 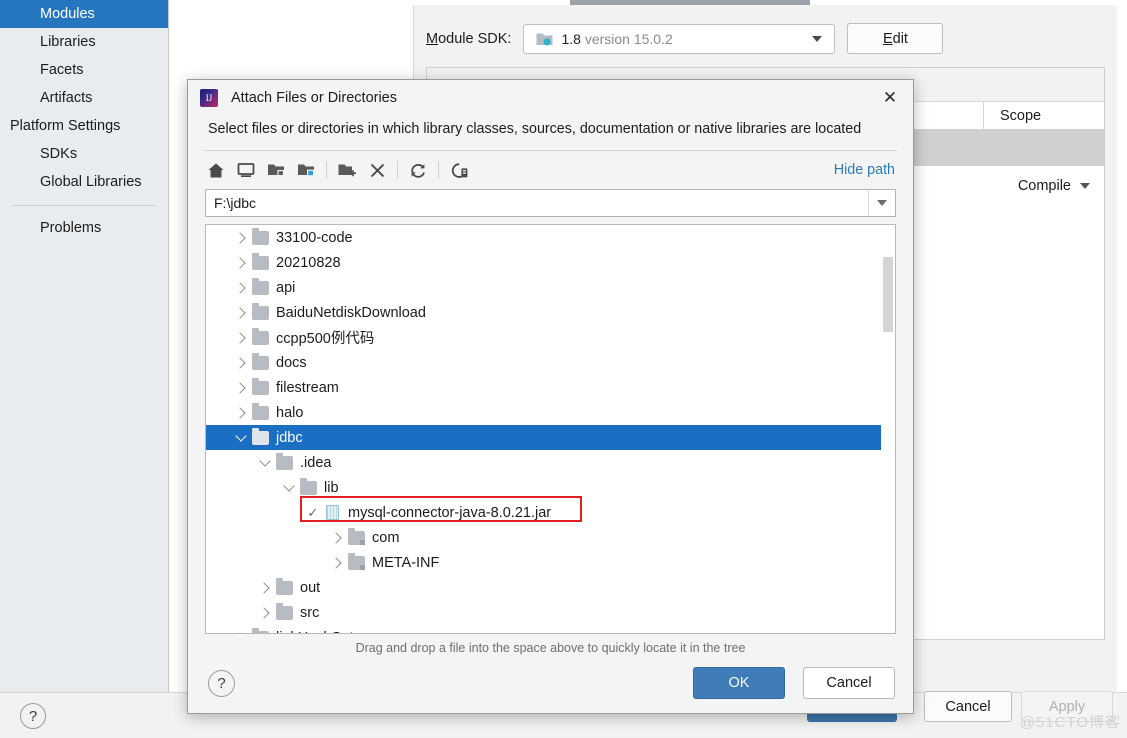 I want to click on edit-label-rest: dit, so click(x=900, y=38).